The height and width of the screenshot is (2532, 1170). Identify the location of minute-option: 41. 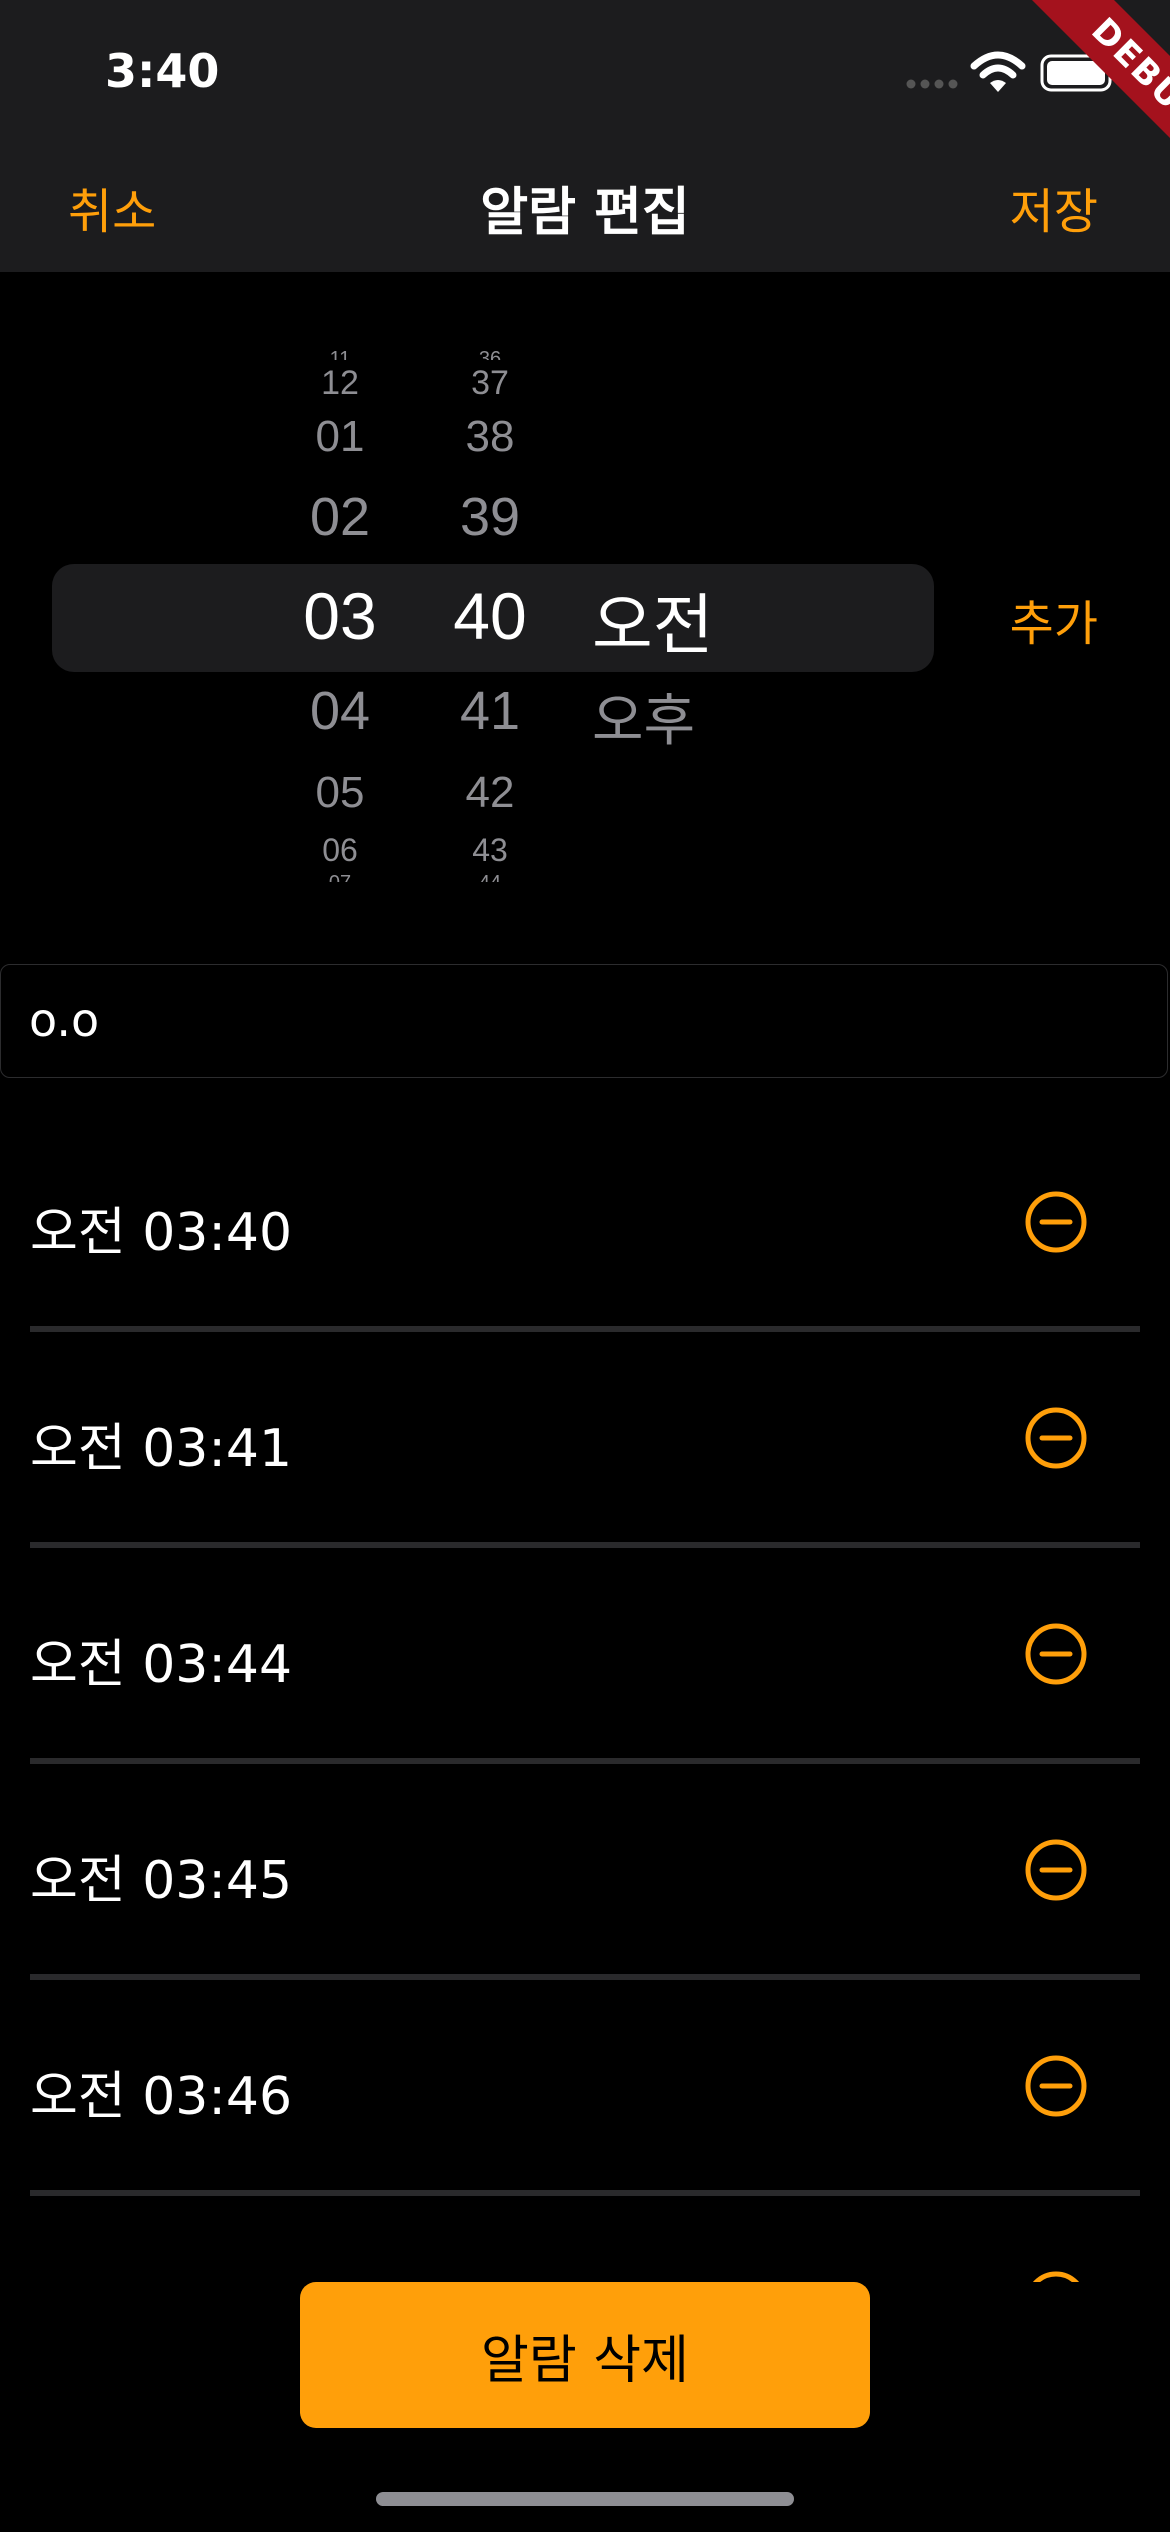
(490, 711).